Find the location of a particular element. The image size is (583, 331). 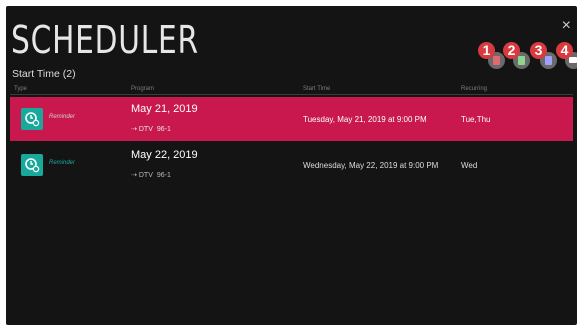

callout-badge-4: 4 is located at coordinates (564, 50).